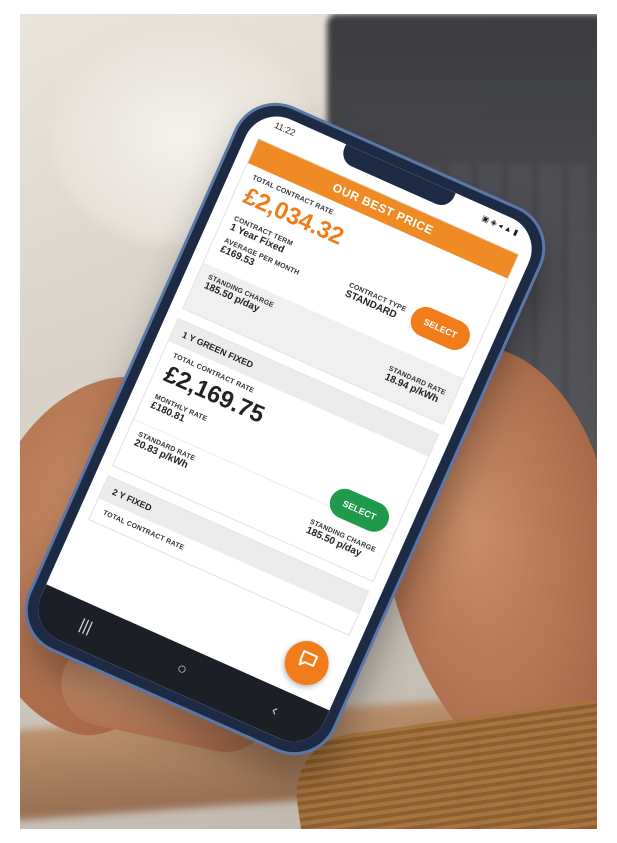 This screenshot has height=843, width=617. I want to click on status-time: 11:22, so click(284, 129).